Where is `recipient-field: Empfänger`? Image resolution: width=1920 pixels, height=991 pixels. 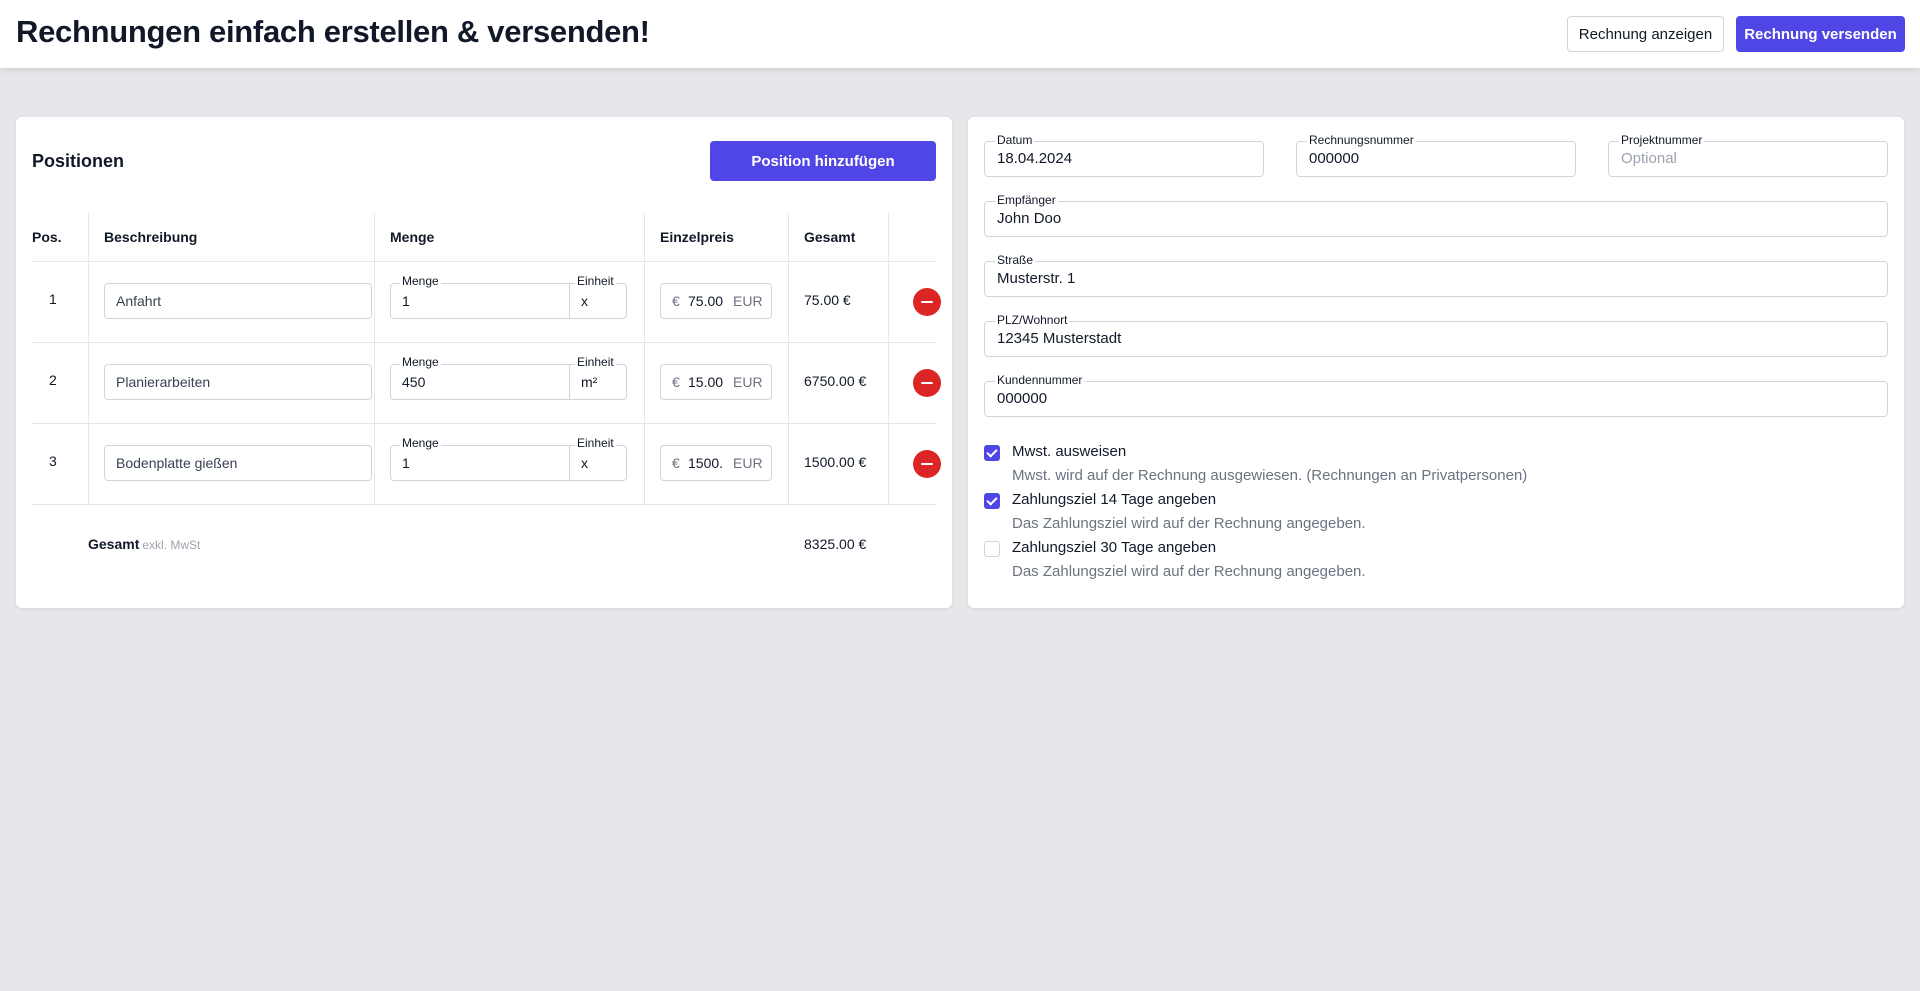
recipient-field: Empfänger is located at coordinates (1436, 215).